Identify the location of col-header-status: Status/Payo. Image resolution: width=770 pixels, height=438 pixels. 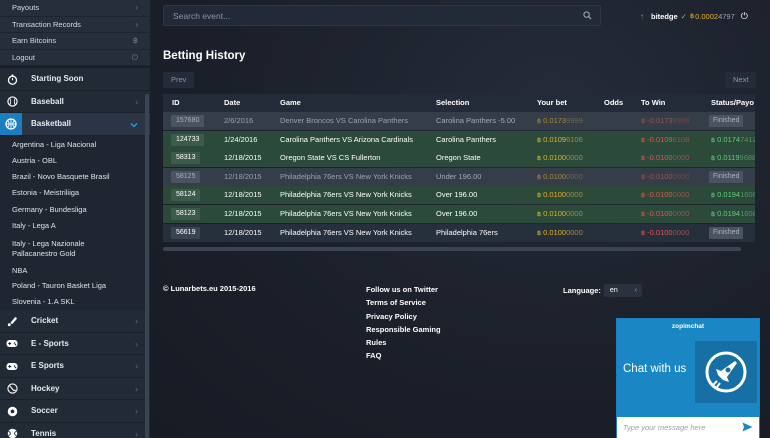
(732, 103).